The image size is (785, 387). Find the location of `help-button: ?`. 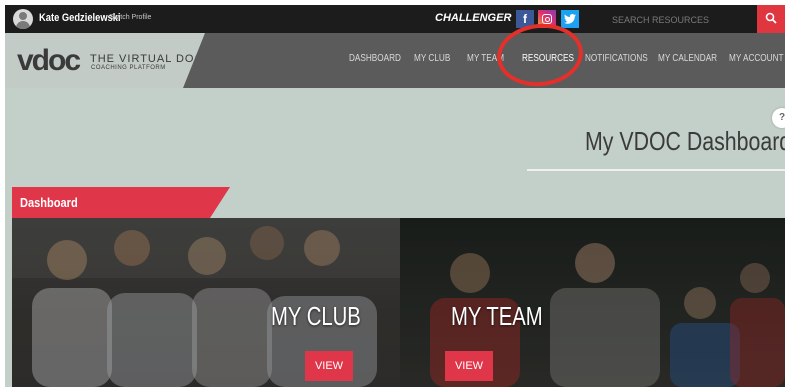

help-button: ? is located at coordinates (778, 118).